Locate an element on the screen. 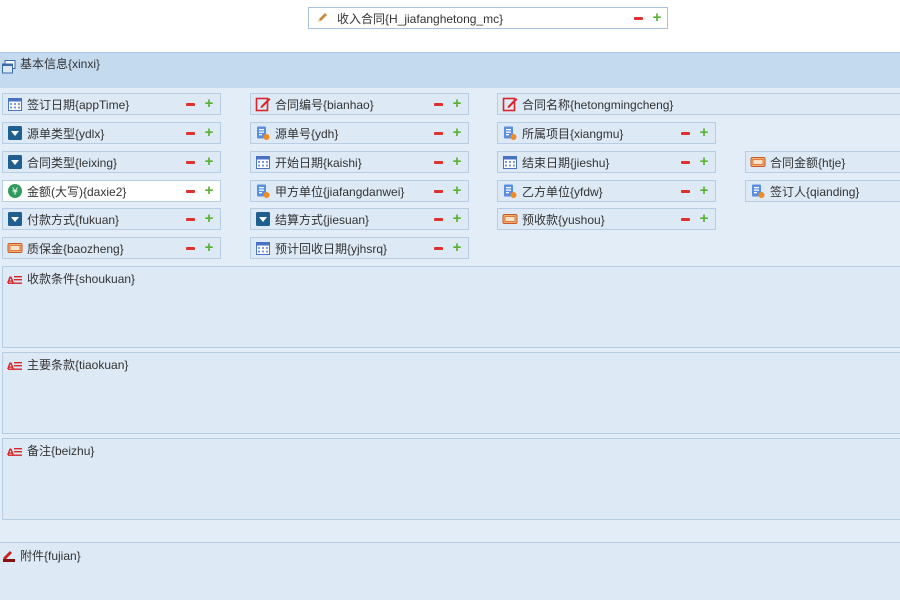 Image resolution: width=900 pixels, height=600 pixels. field-fukuan: 付款方式{fukuan} + is located at coordinates (111, 219).